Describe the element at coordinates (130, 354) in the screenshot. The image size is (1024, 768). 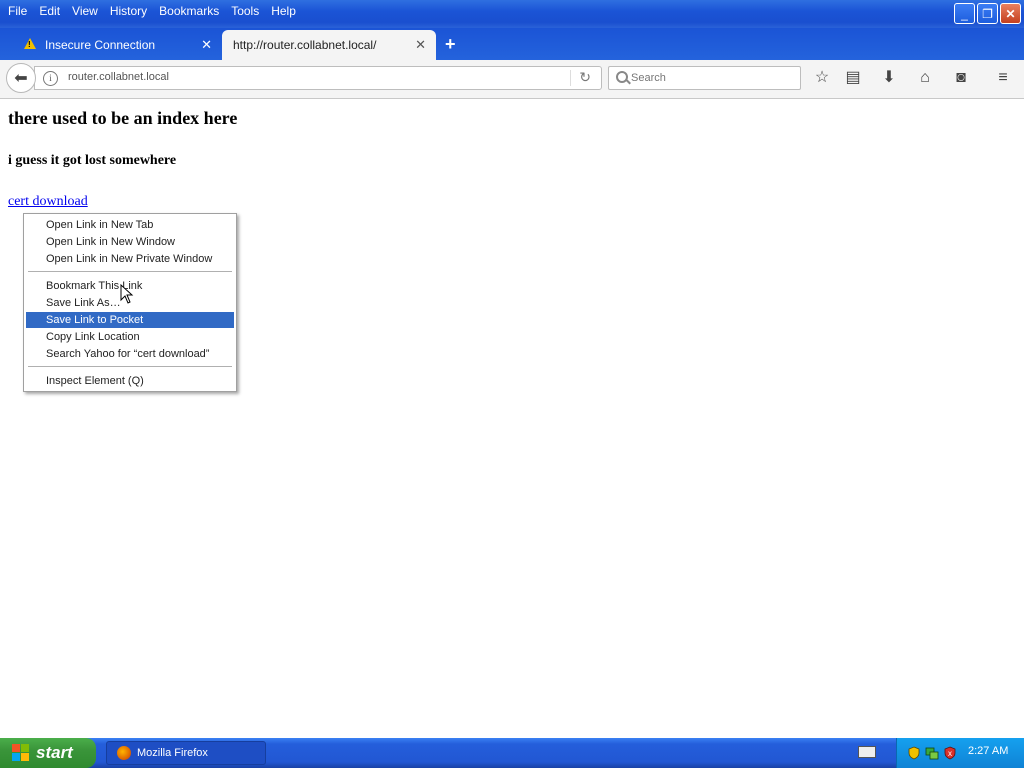
I see `ctx-search-yahoo: Search Yahoo for “cert download”` at that location.